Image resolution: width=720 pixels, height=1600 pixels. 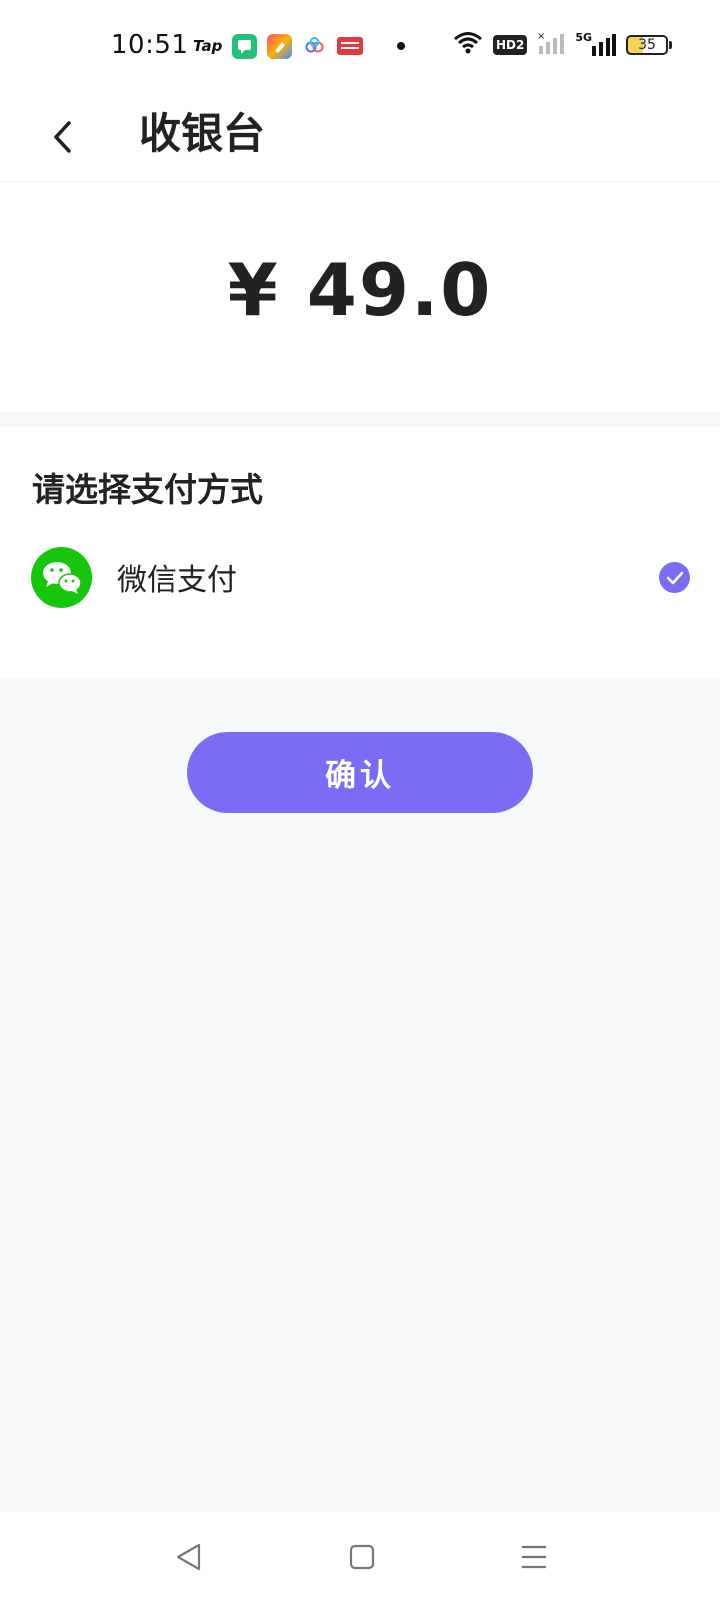 I want to click on back-button, so click(x=63, y=137).